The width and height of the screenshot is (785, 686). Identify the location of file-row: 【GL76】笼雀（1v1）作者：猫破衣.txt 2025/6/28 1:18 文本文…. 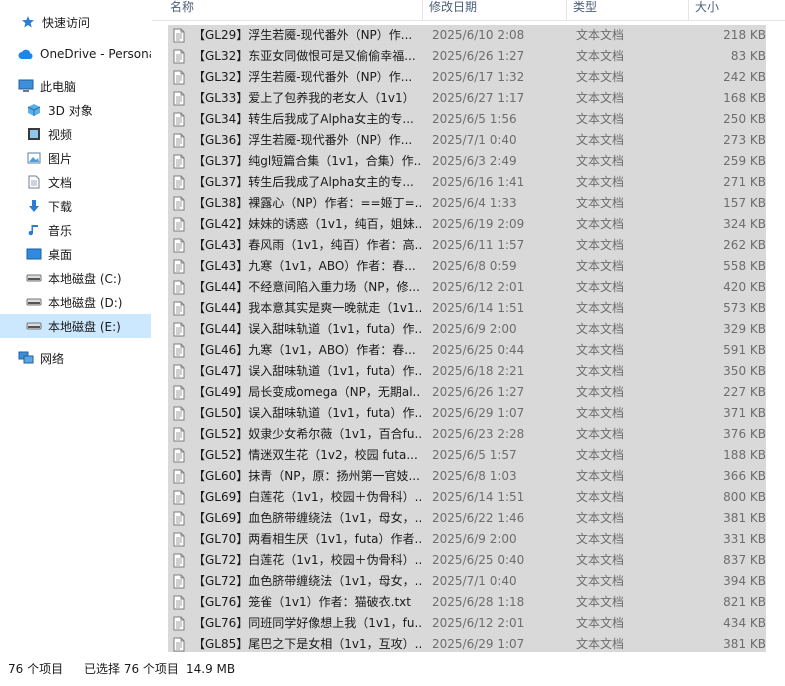
(467, 602).